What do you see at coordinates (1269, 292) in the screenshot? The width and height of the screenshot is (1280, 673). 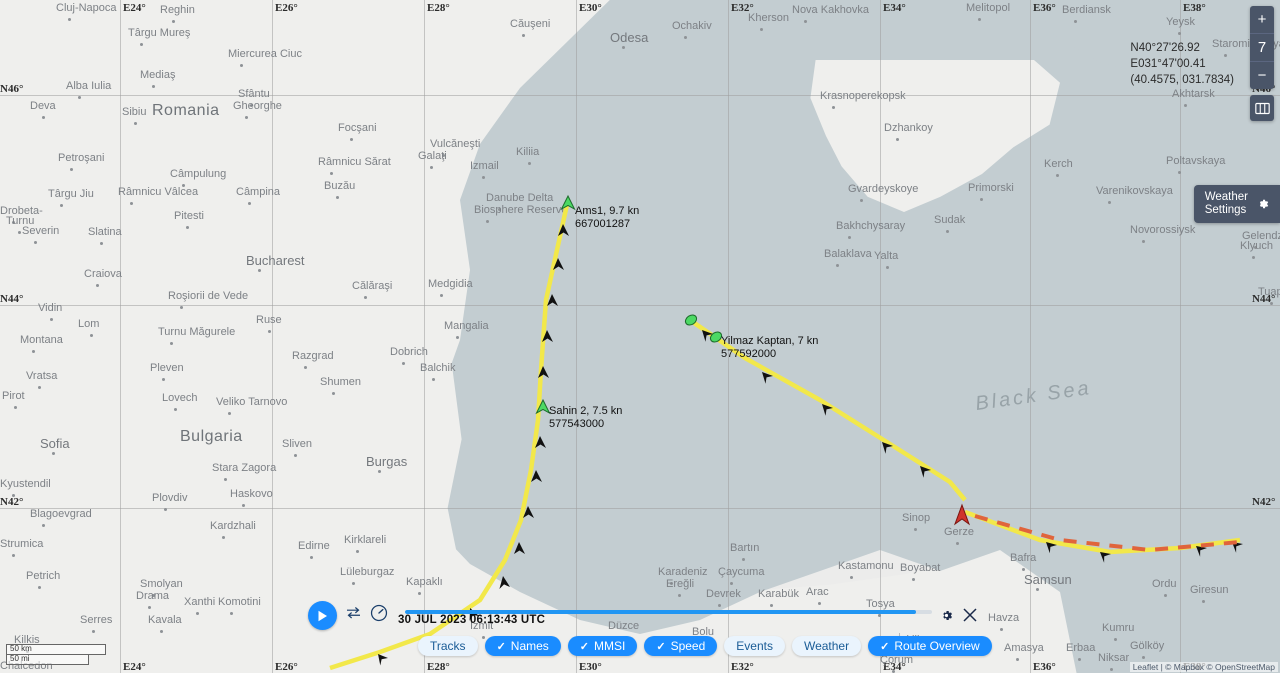 I see `place-label: Tuapse` at bounding box center [1269, 292].